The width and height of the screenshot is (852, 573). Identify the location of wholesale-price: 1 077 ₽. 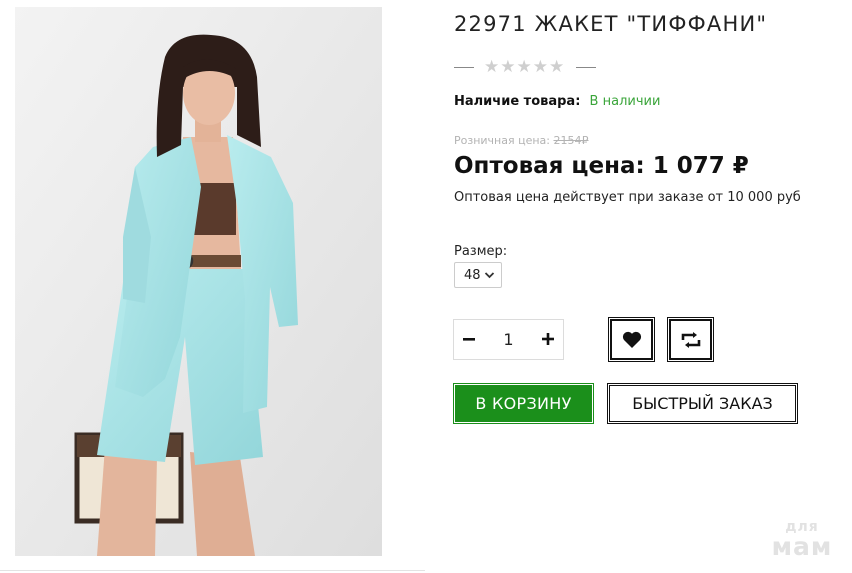
(700, 166).